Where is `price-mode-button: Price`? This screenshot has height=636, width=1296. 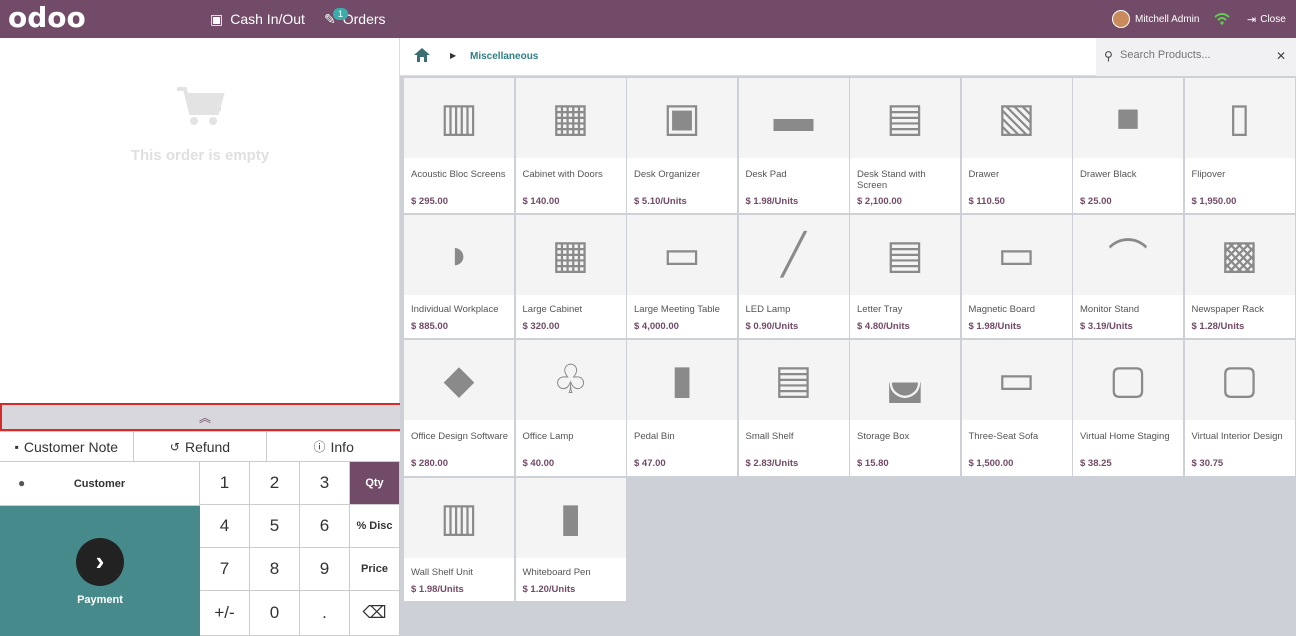 price-mode-button: Price is located at coordinates (375, 569).